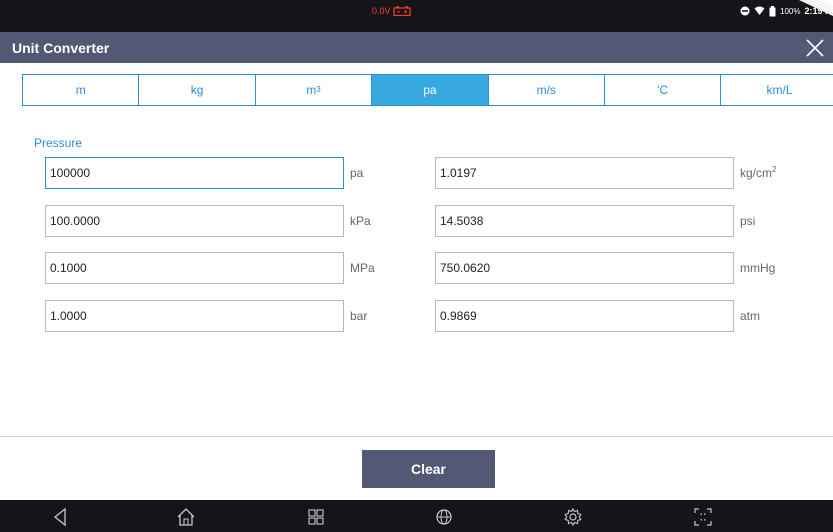  Describe the element at coordinates (815, 48) in the screenshot. I see `close-icon` at that location.